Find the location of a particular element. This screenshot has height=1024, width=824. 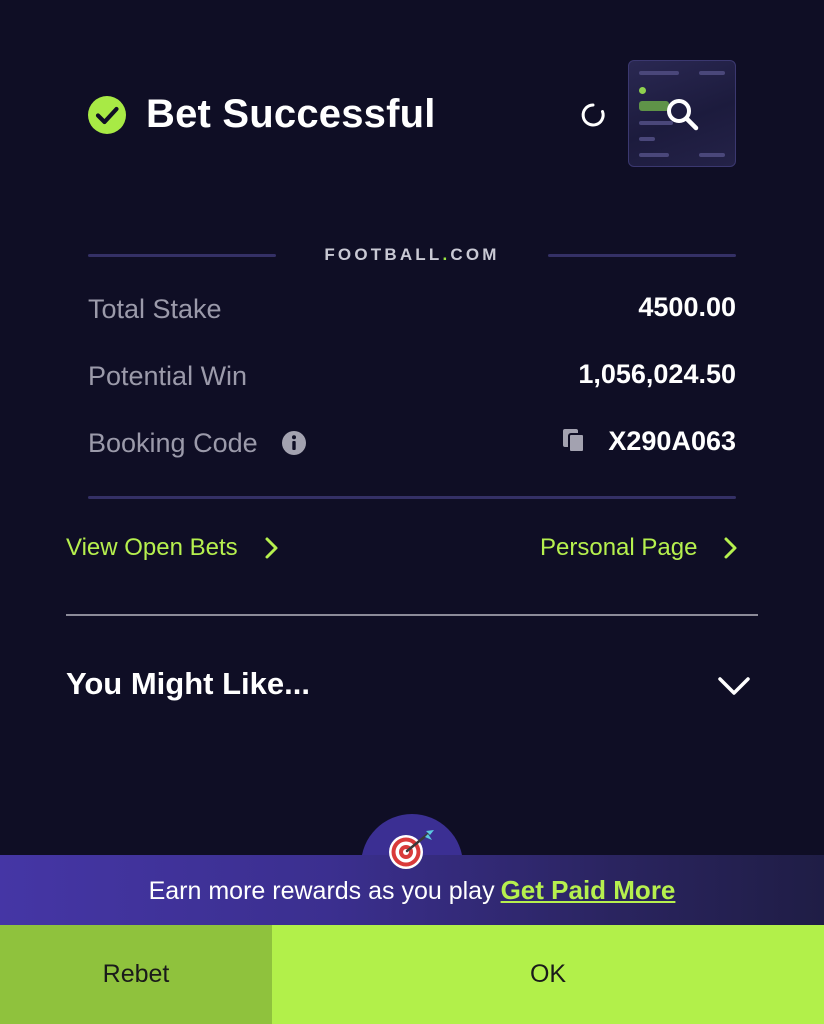

info-icon is located at coordinates (294, 443).